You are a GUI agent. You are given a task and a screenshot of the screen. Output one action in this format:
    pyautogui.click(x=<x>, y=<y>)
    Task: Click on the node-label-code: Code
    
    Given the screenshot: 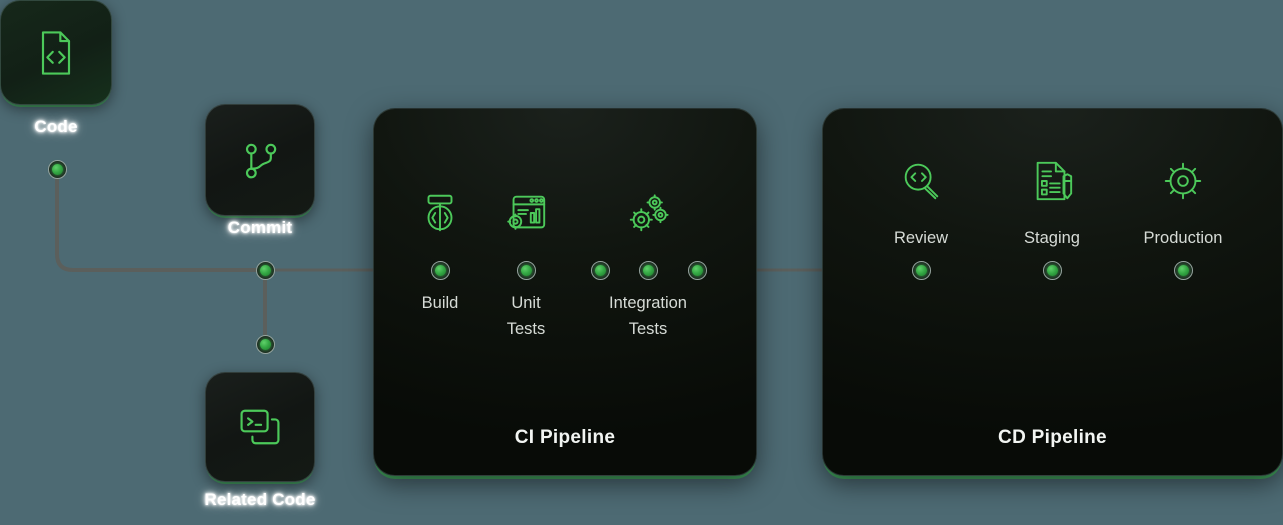 What is the action you would take?
    pyautogui.click(x=56, y=126)
    